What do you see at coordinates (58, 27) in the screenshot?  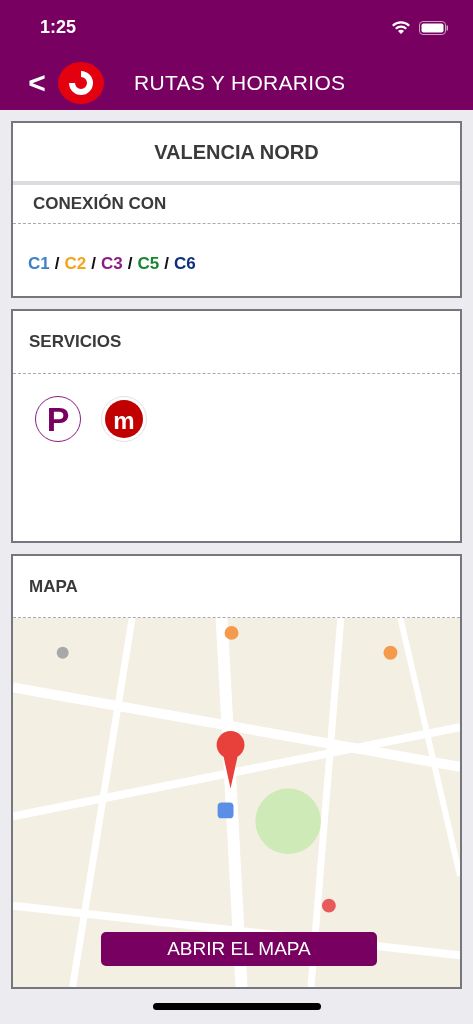 I see `status-time: 1:25` at bounding box center [58, 27].